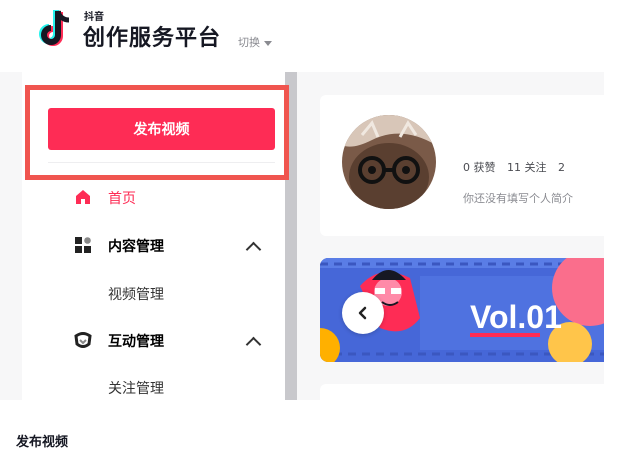 This screenshot has height=462, width=640. I want to click on sidebar-item-label: 视频管理, so click(136, 295).